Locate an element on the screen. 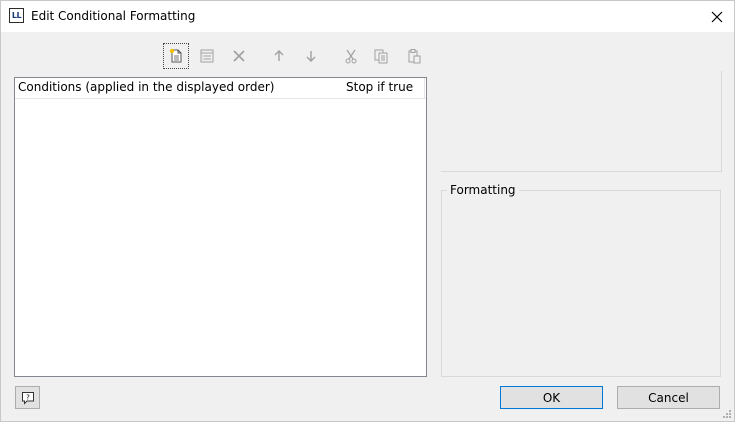 The height and width of the screenshot is (422, 735). ok-button: OK is located at coordinates (551, 397).